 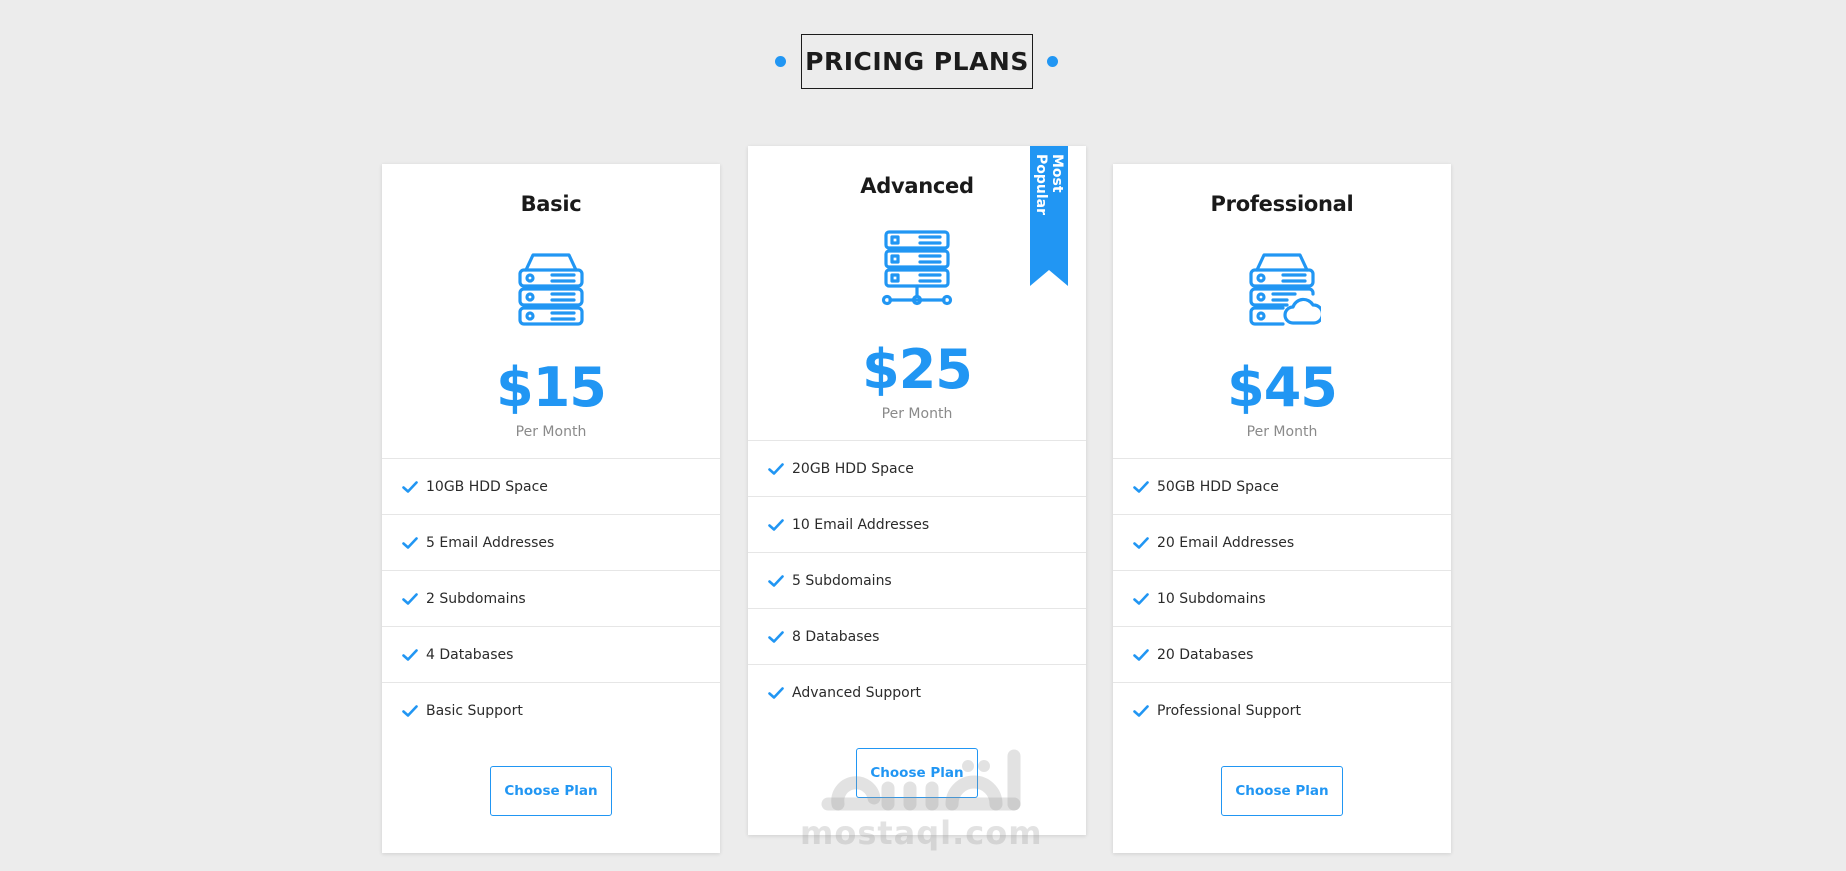 What do you see at coordinates (1282, 204) in the screenshot?
I see `plan-name: Professional` at bounding box center [1282, 204].